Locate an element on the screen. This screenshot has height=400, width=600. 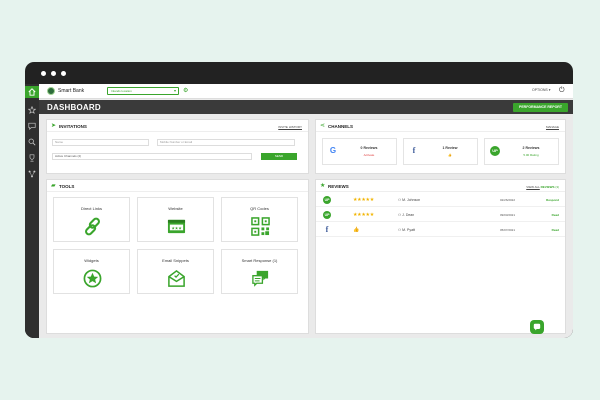
reviewer-name: ⚇ M. Pyatt is located at coordinates (406, 230).